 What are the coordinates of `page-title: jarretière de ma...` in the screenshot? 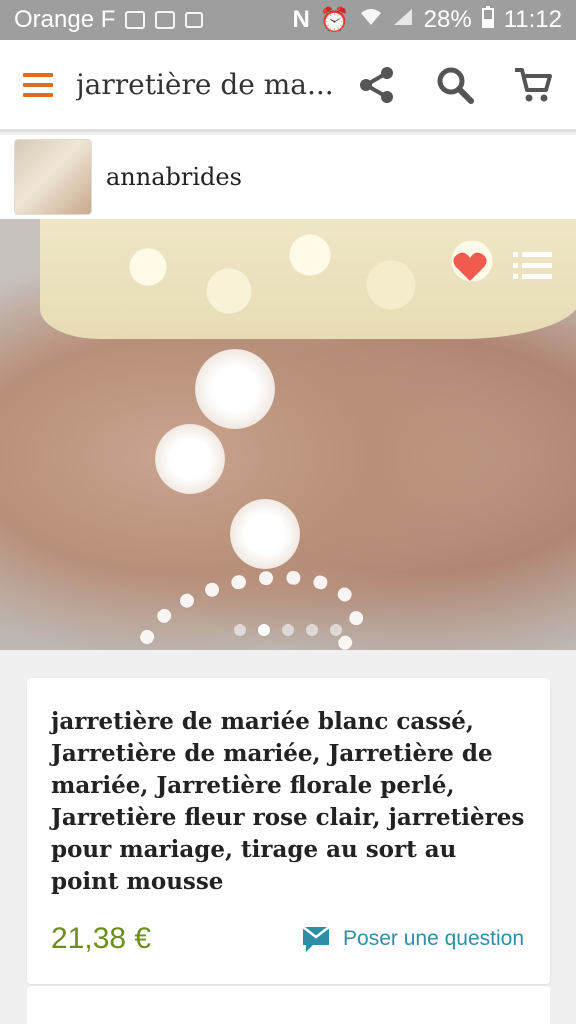 It's located at (205, 84).